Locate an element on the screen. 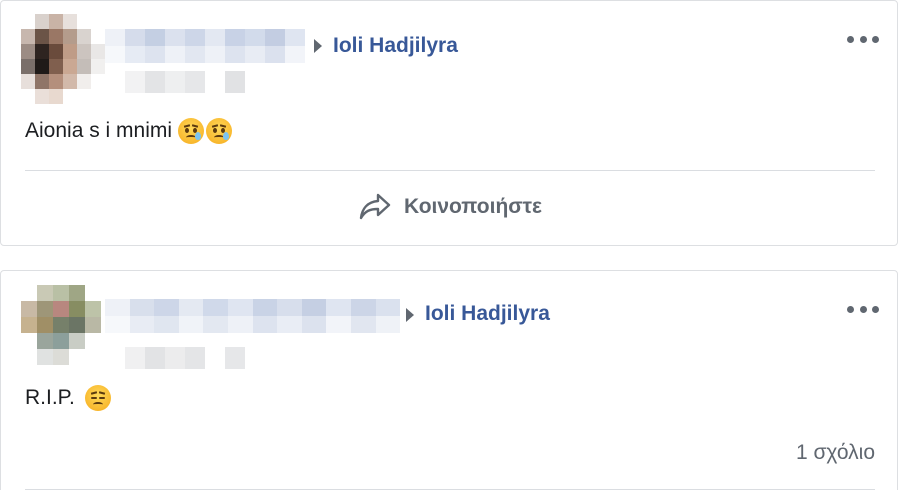  post-text-content: Aionia s i mnimi is located at coordinates (99, 130).